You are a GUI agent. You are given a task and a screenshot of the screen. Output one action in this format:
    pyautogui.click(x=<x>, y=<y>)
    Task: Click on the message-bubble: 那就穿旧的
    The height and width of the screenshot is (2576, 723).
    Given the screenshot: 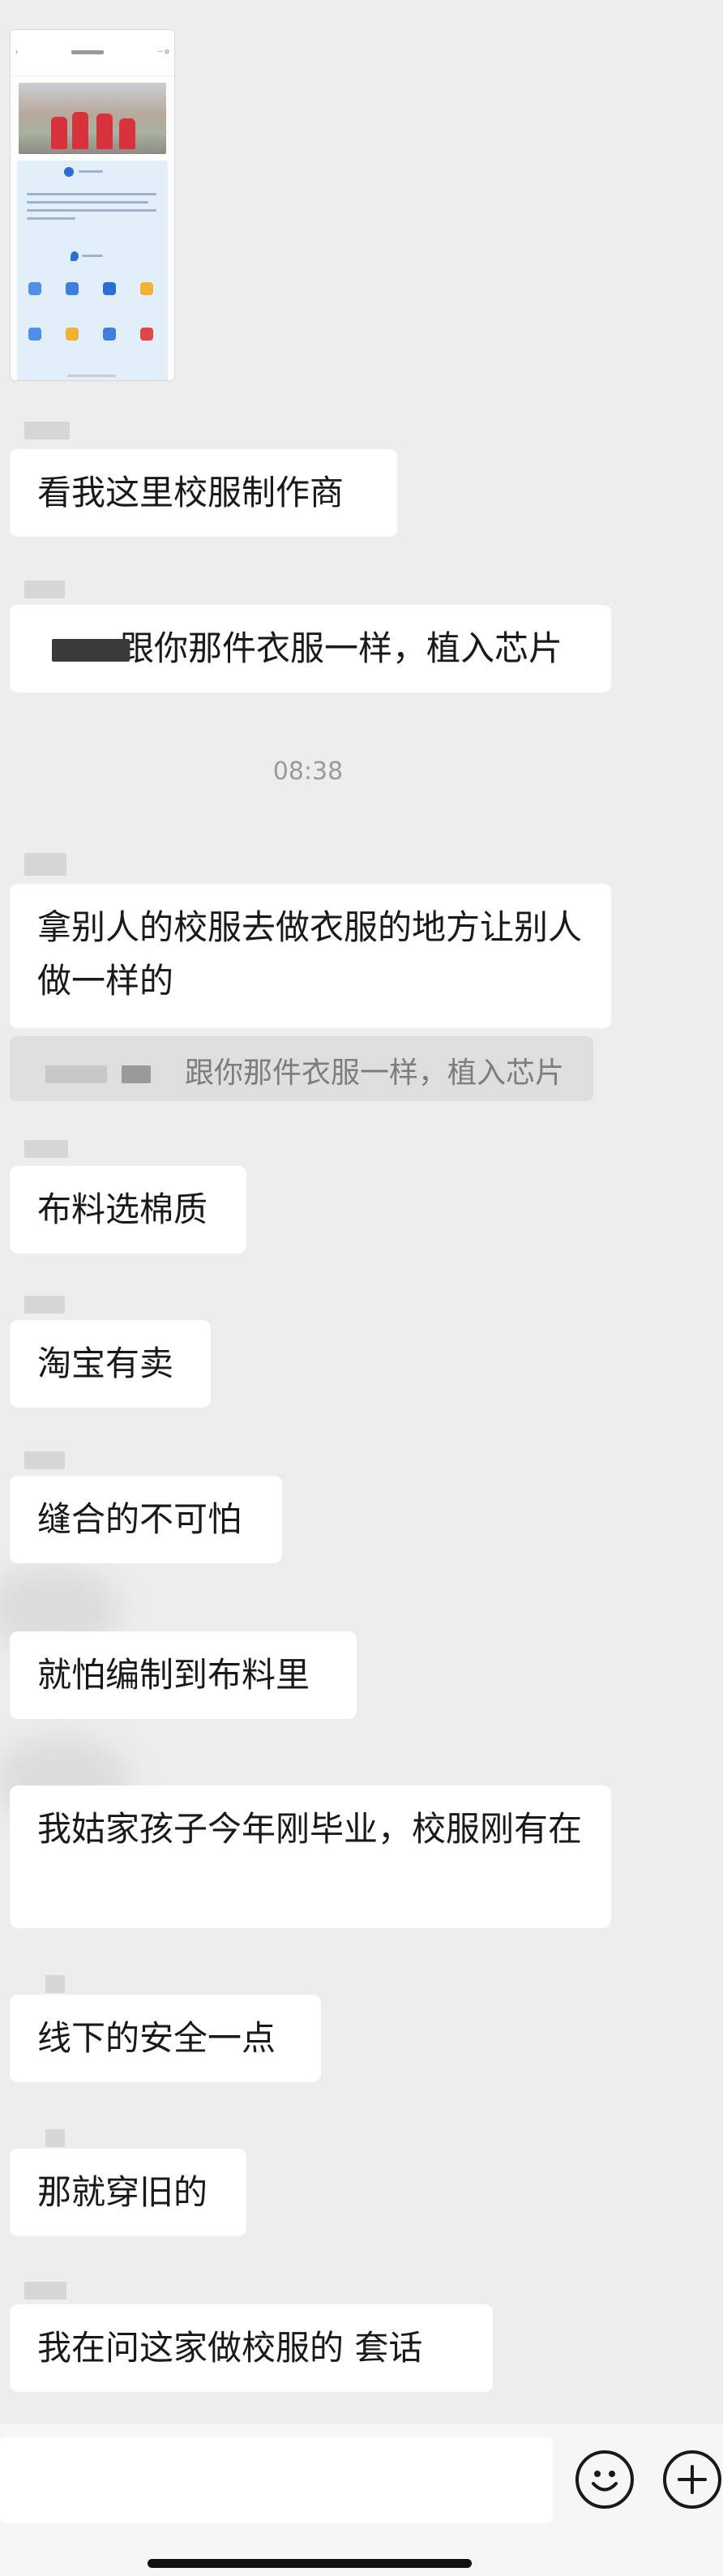 What is the action you would take?
    pyautogui.click(x=128, y=2192)
    